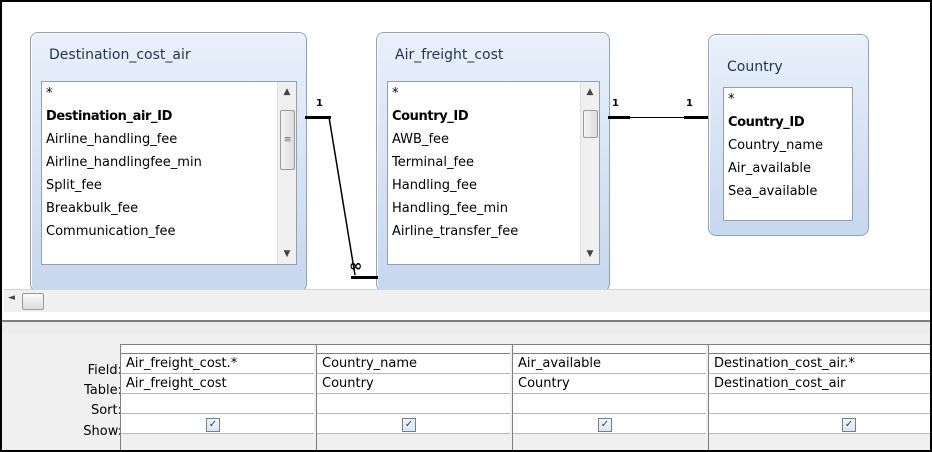 Image resolution: width=932 pixels, height=452 pixels. What do you see at coordinates (788, 191) in the screenshot?
I see `field-item: Sea_available` at bounding box center [788, 191].